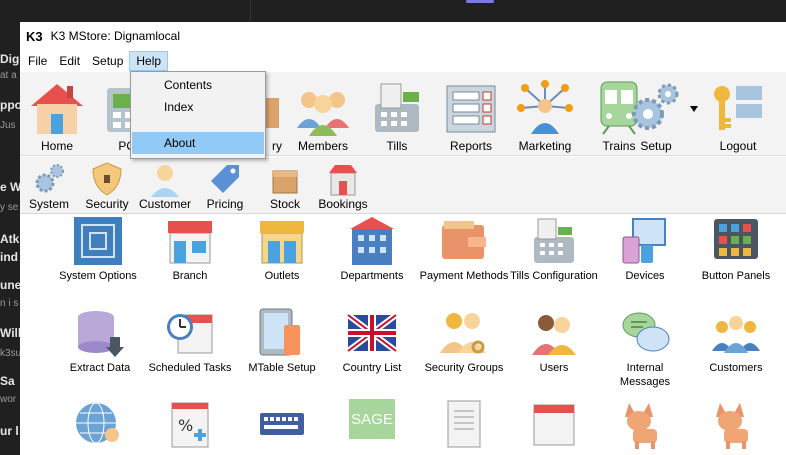 This screenshot has height=455, width=786. I want to click on toolbar-marketing-button: Marketing, so click(545, 114).